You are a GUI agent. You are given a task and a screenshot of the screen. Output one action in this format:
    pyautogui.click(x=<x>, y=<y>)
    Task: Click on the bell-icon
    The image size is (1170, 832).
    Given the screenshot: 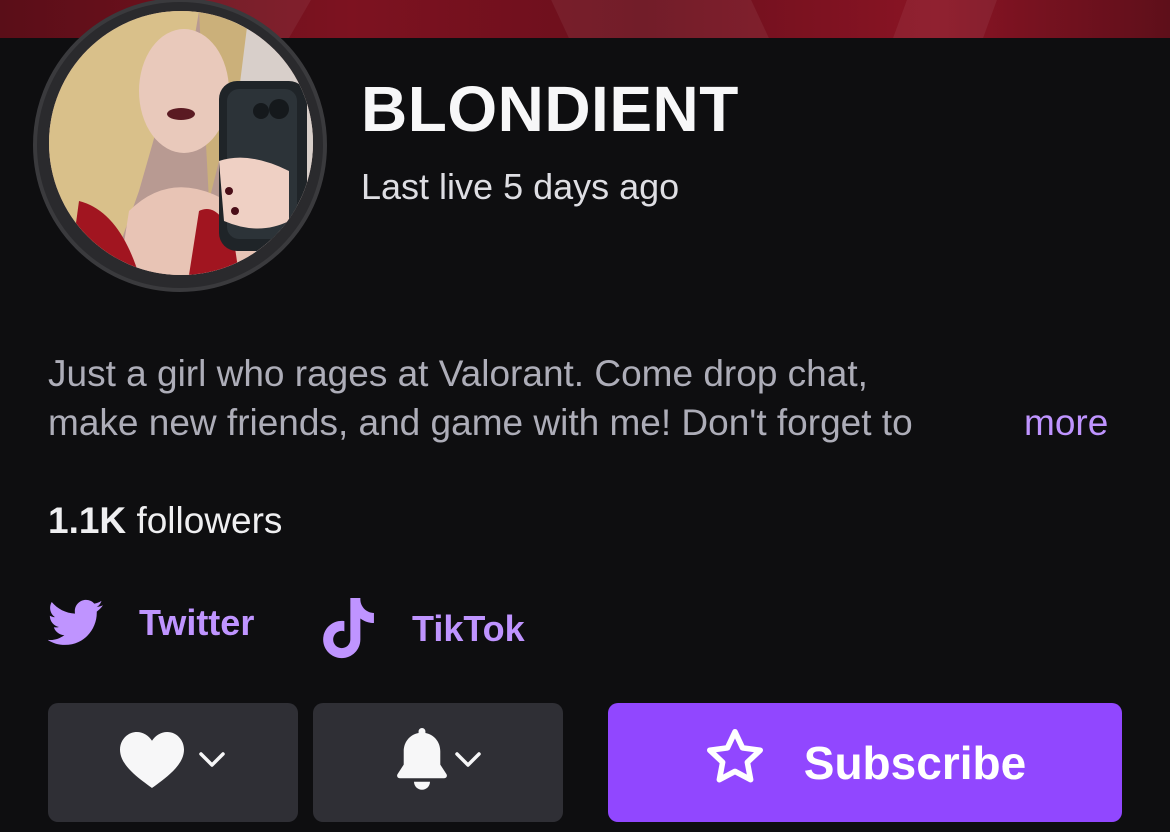 What is the action you would take?
    pyautogui.click(x=422, y=762)
    